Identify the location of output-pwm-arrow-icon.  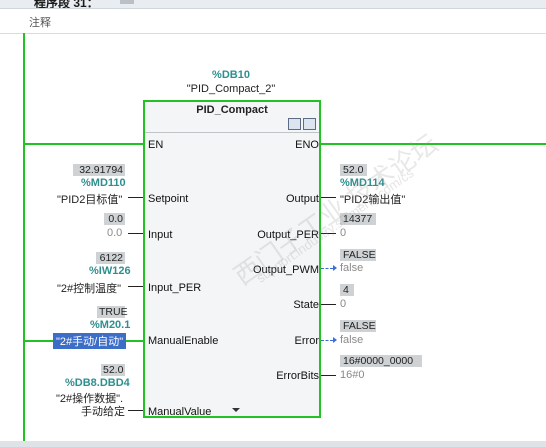
(335, 268).